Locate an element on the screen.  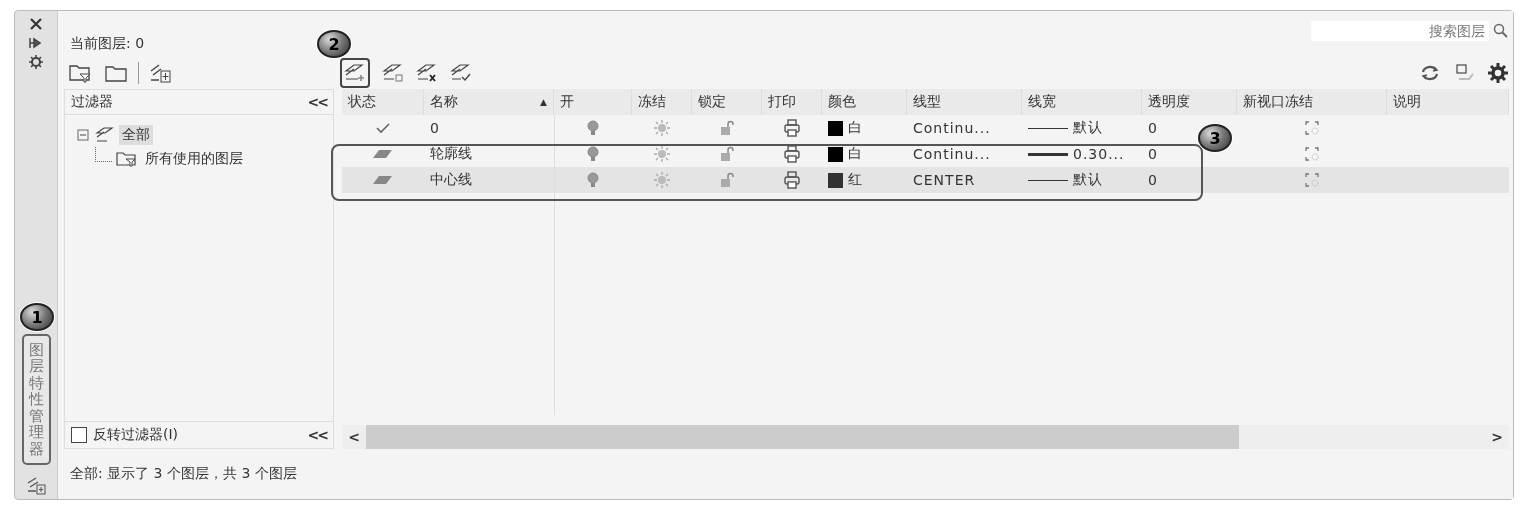
check-icon is located at coordinates (383, 128).